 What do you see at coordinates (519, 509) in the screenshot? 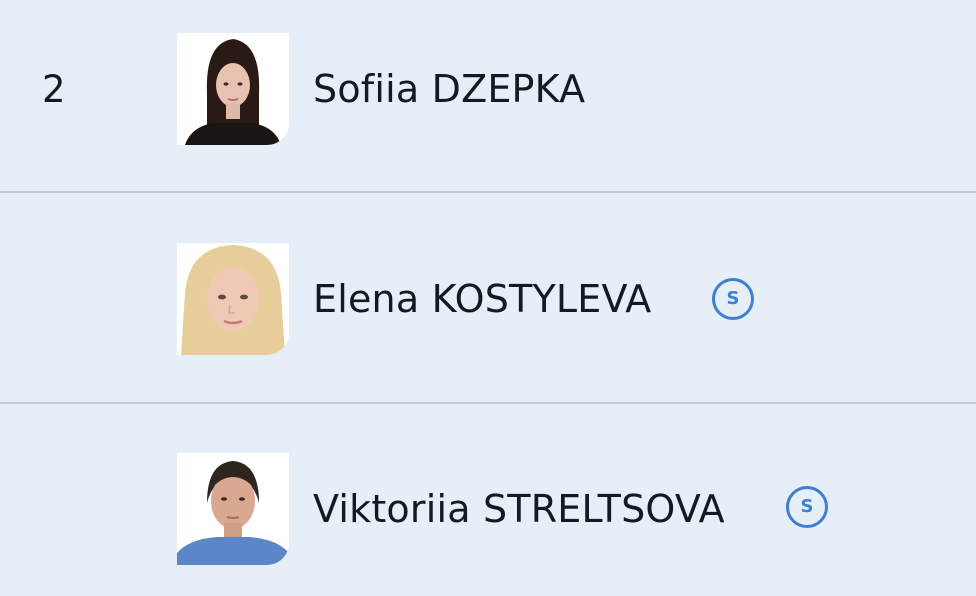
I see `athlete-name: Viktoriia STRELTSOVA` at bounding box center [519, 509].